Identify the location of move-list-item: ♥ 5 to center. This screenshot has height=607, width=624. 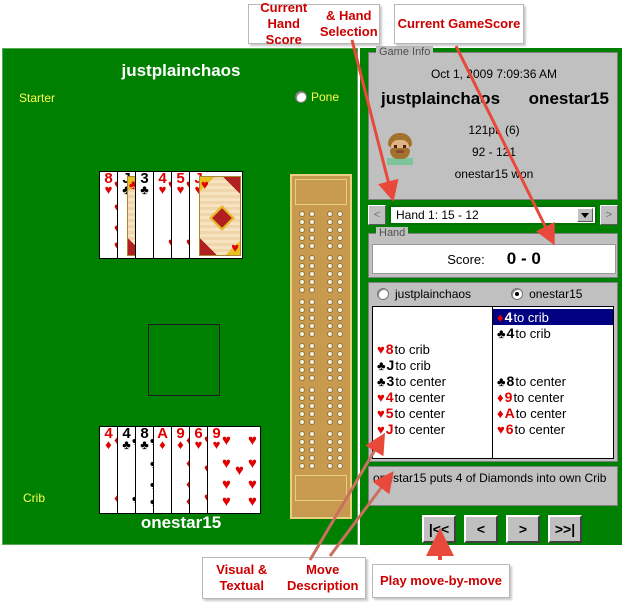
(432, 413).